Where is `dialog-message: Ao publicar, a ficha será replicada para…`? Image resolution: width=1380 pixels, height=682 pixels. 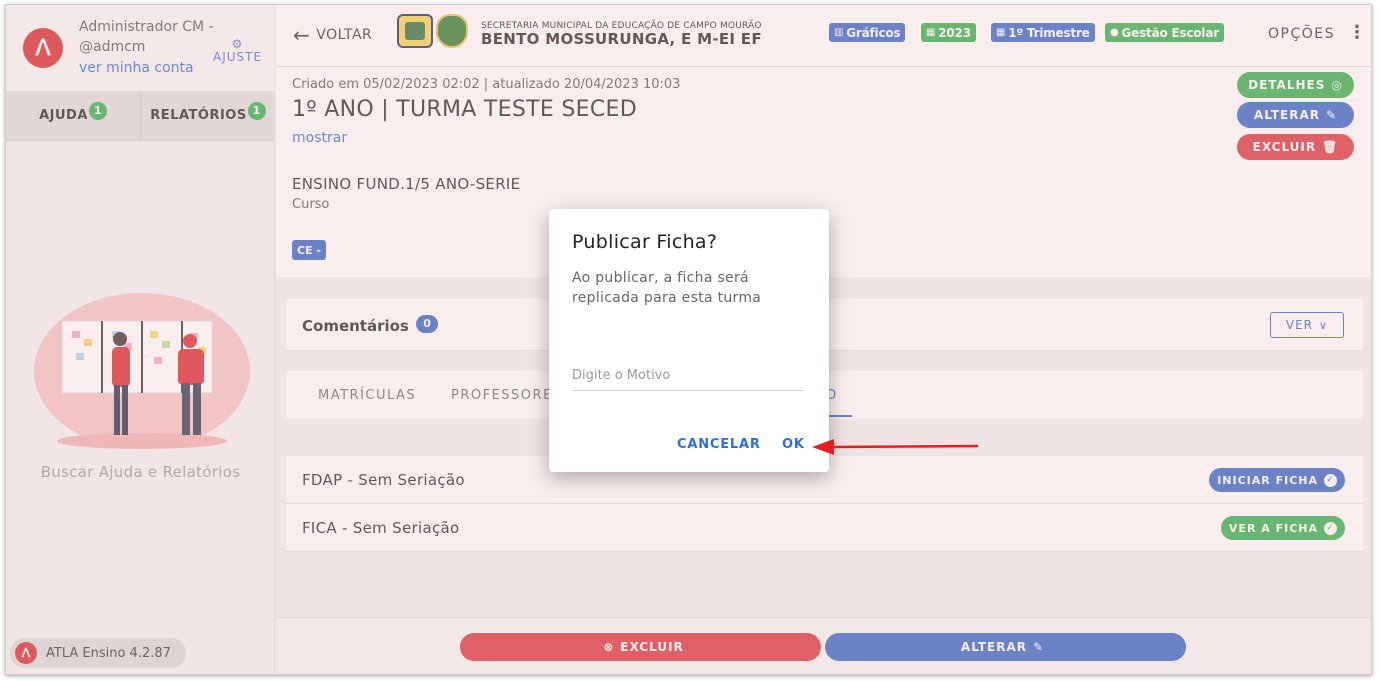 dialog-message: Ao publicar, a ficha será replicada para… is located at coordinates (667, 288).